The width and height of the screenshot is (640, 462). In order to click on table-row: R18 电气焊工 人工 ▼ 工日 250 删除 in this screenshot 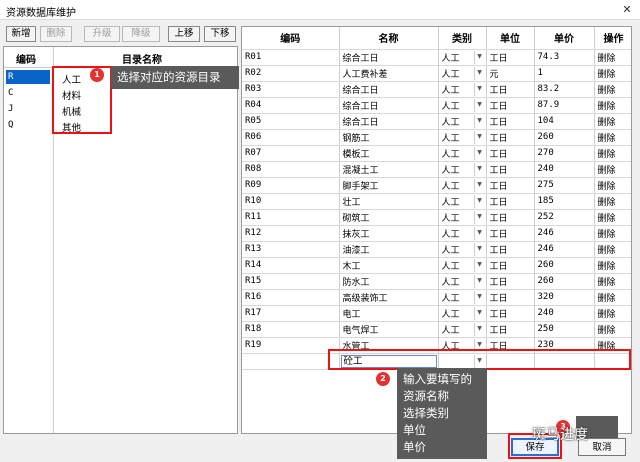, I will do `click(436, 329)`.